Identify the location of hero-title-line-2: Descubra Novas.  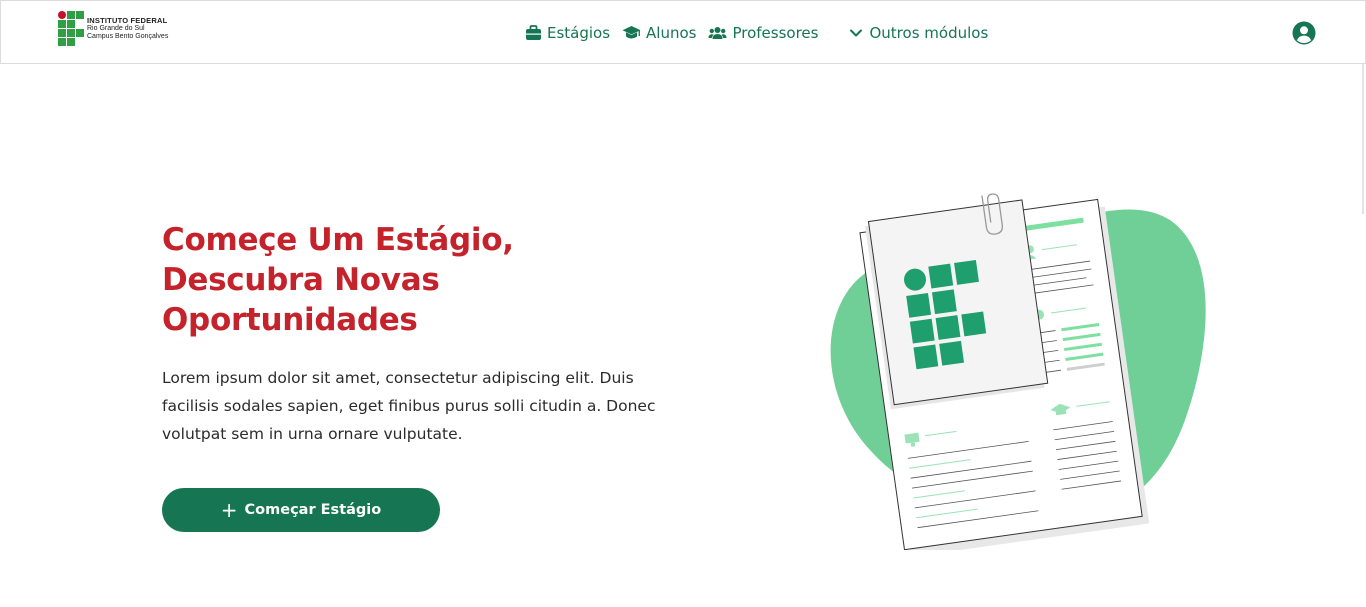
(301, 280).